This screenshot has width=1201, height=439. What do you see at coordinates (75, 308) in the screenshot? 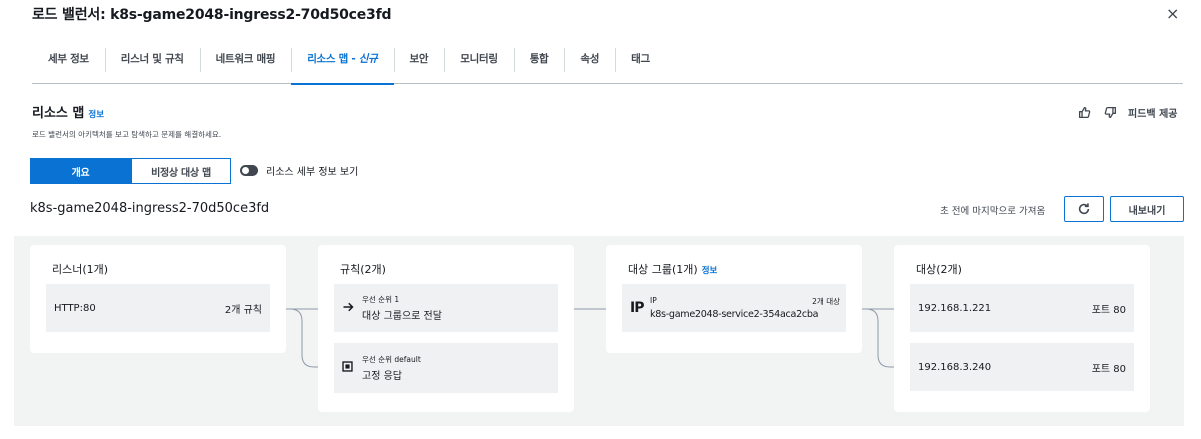
I see `listener-protocol: HTTP:80` at bounding box center [75, 308].